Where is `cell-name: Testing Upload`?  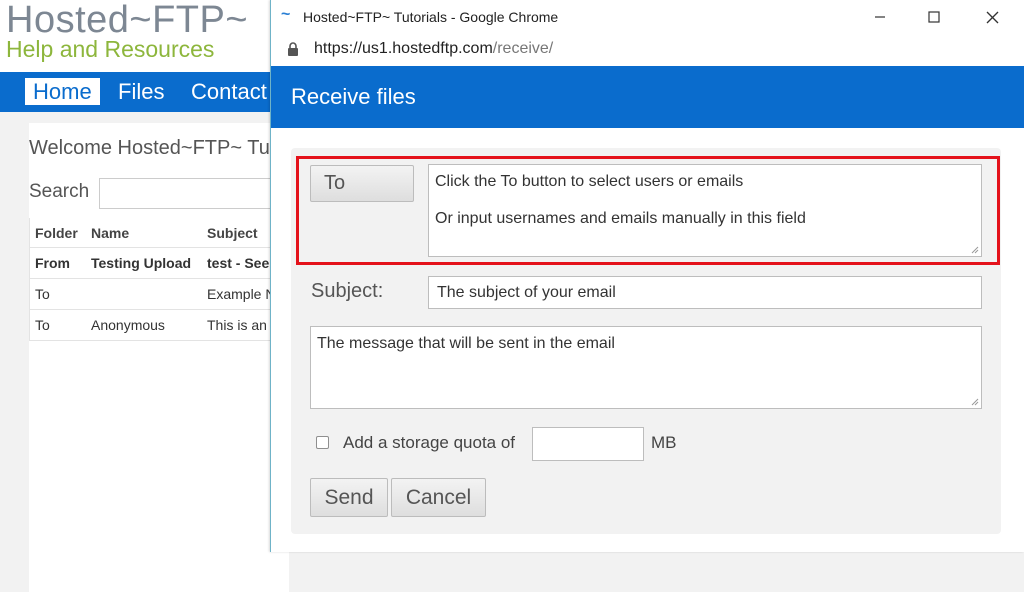
cell-name: Testing Upload is located at coordinates (141, 263).